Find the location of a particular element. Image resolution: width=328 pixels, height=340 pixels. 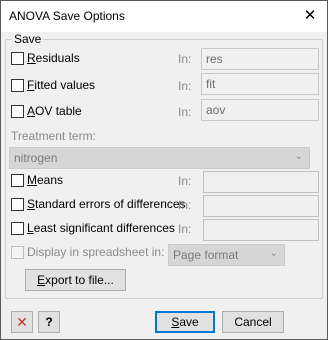

means-in-label: In: is located at coordinates (185, 181).